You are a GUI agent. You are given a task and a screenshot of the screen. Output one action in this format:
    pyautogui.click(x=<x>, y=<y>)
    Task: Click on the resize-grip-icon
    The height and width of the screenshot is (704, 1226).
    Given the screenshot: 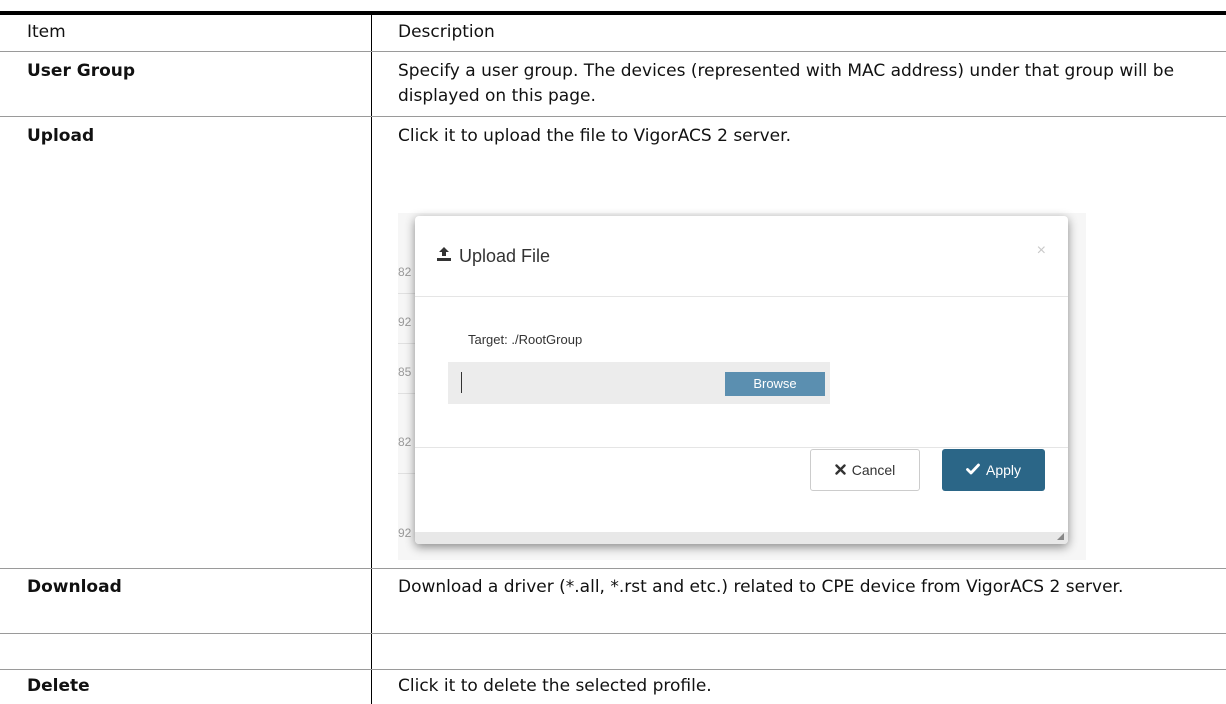 What is the action you would take?
    pyautogui.click(x=1060, y=536)
    